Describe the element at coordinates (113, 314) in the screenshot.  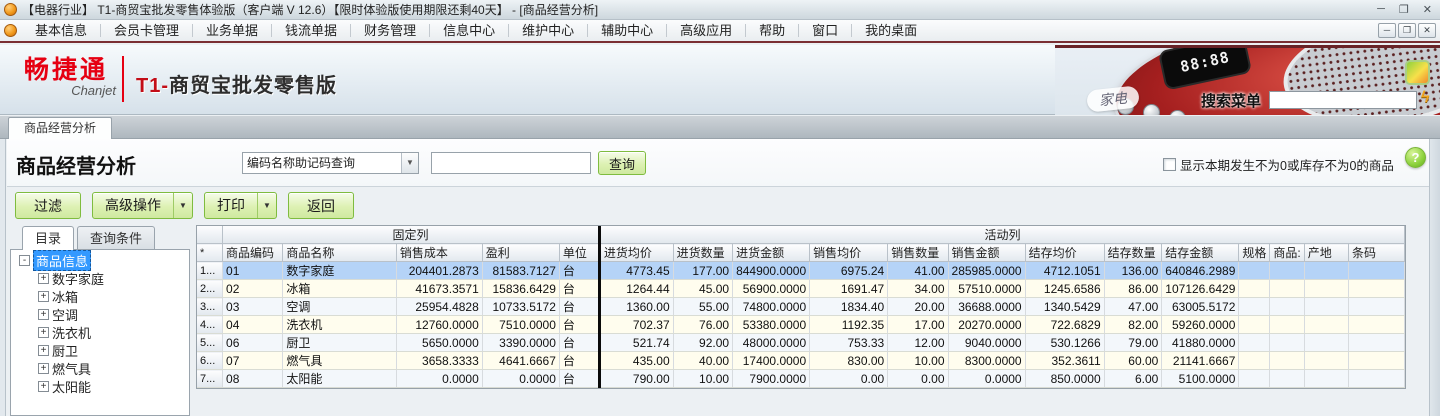
I see `tree-node: + 空调` at that location.